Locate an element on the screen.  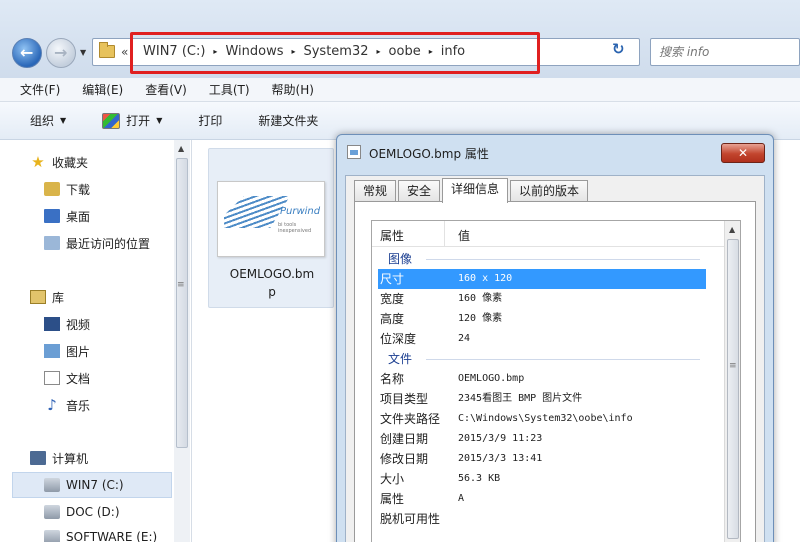
print-label: 打印 is located at coordinates (210, 121).